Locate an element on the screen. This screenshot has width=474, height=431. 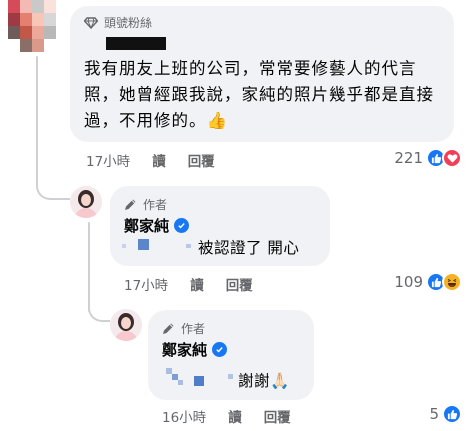
haha-icon is located at coordinates (452, 282).